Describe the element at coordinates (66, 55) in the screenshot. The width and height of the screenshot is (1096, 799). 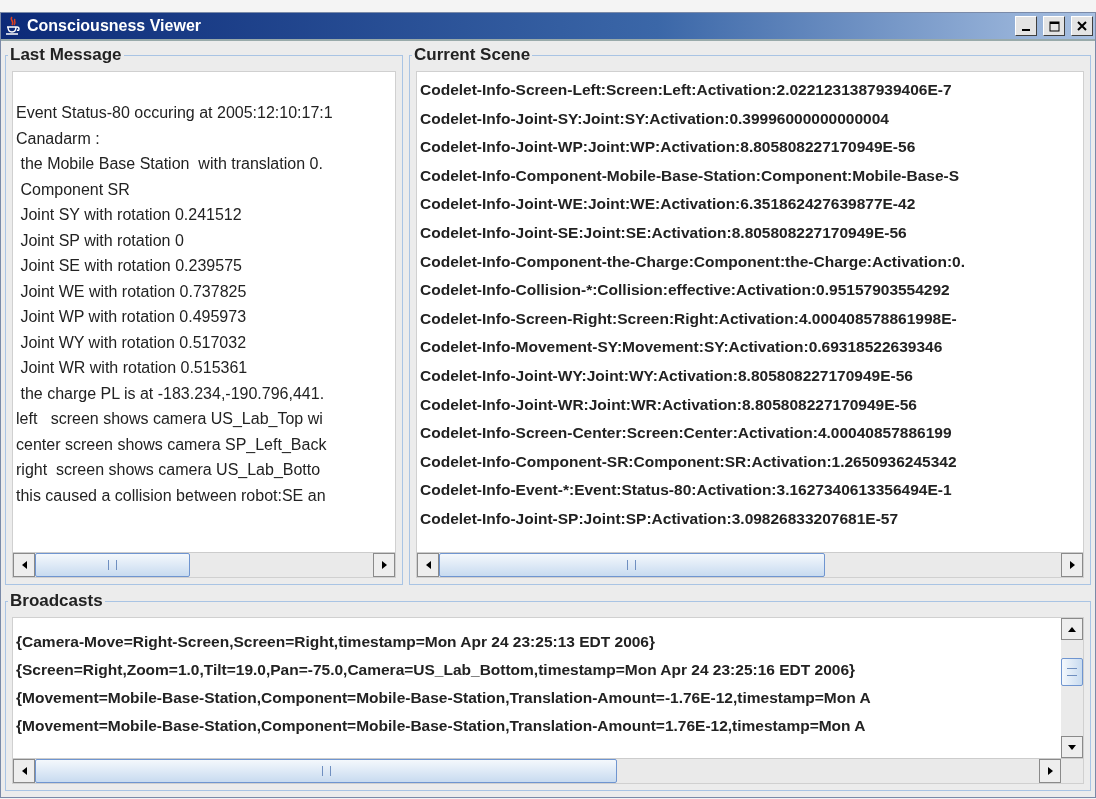
I see `panel-title: Last Message` at that location.